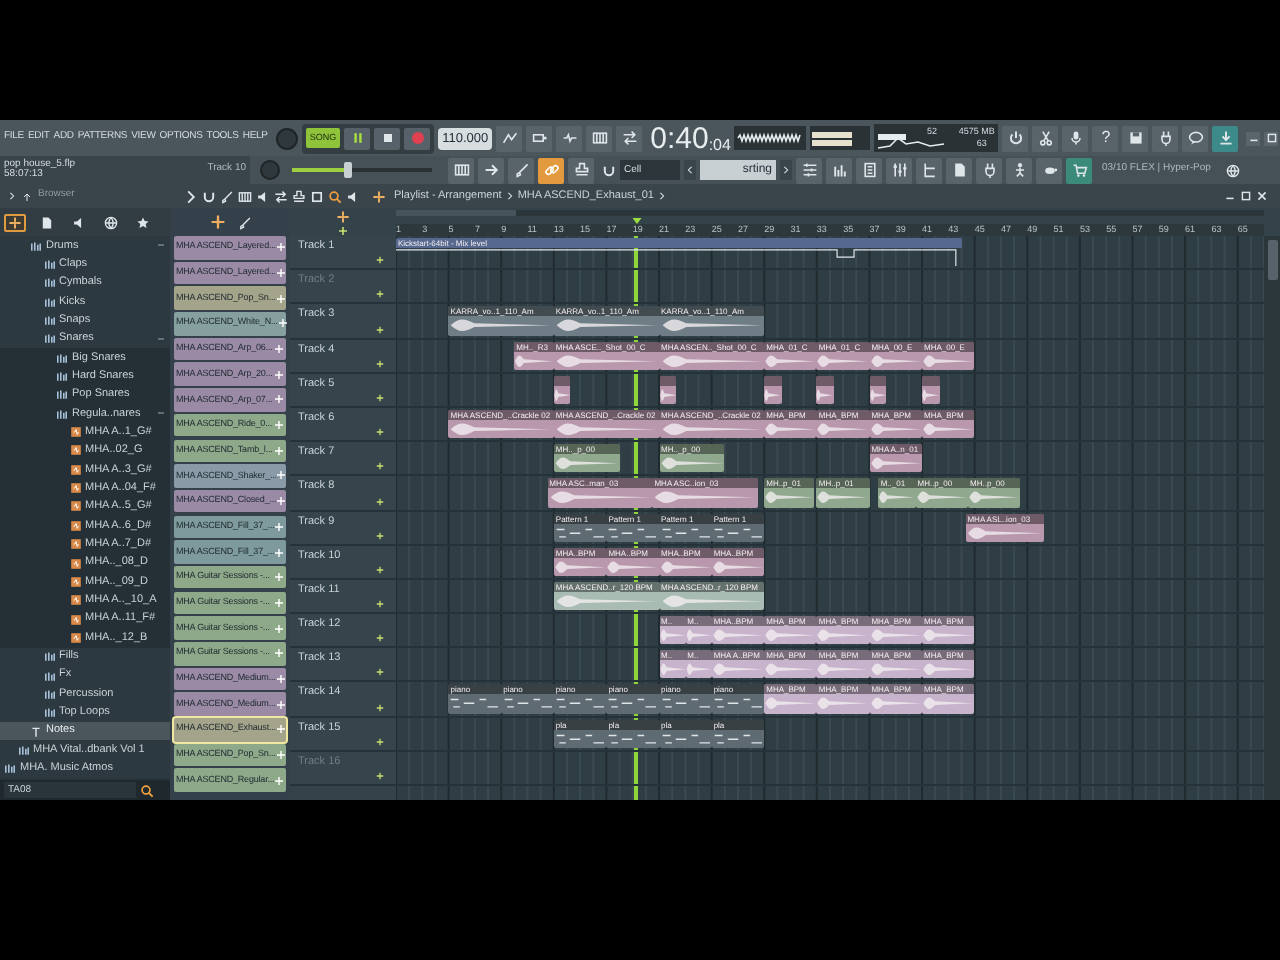  I want to click on help-button: ?, so click(1105, 138).